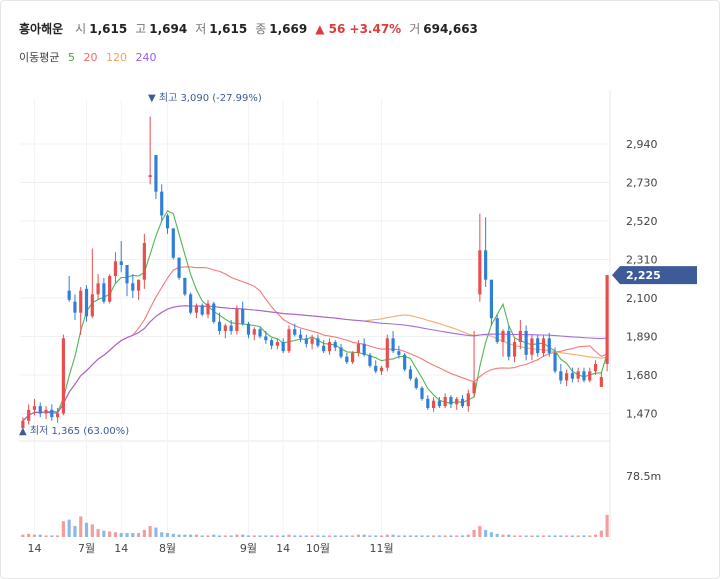  I want to click on open-value: 1,615, so click(108, 28).